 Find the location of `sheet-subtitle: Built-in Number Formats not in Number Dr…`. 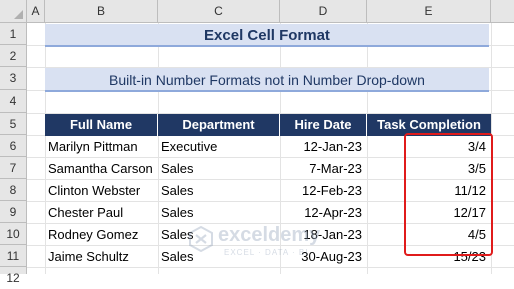

sheet-subtitle: Built-in Number Formats not in Number Dr… is located at coordinates (267, 80).